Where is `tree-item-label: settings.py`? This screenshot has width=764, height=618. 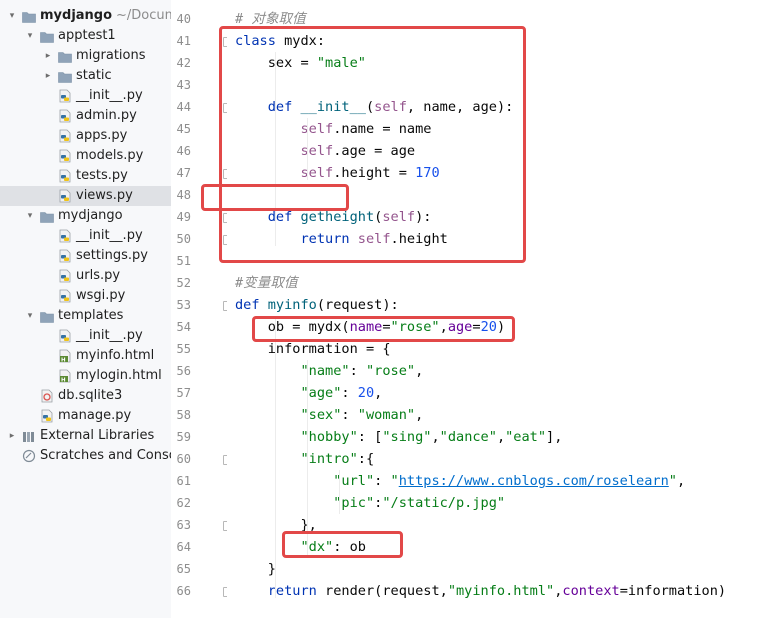
tree-item-label: settings.py is located at coordinates (112, 255).